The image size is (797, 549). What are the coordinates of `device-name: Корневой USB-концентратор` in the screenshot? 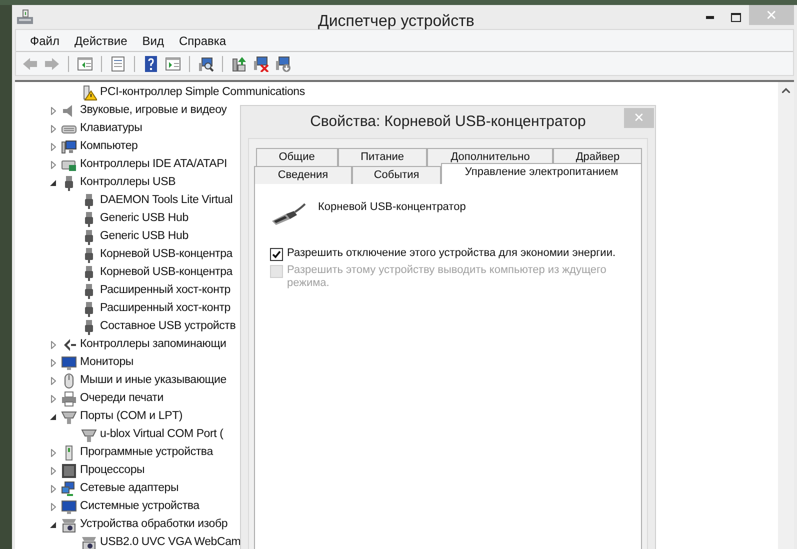 It's located at (392, 207).